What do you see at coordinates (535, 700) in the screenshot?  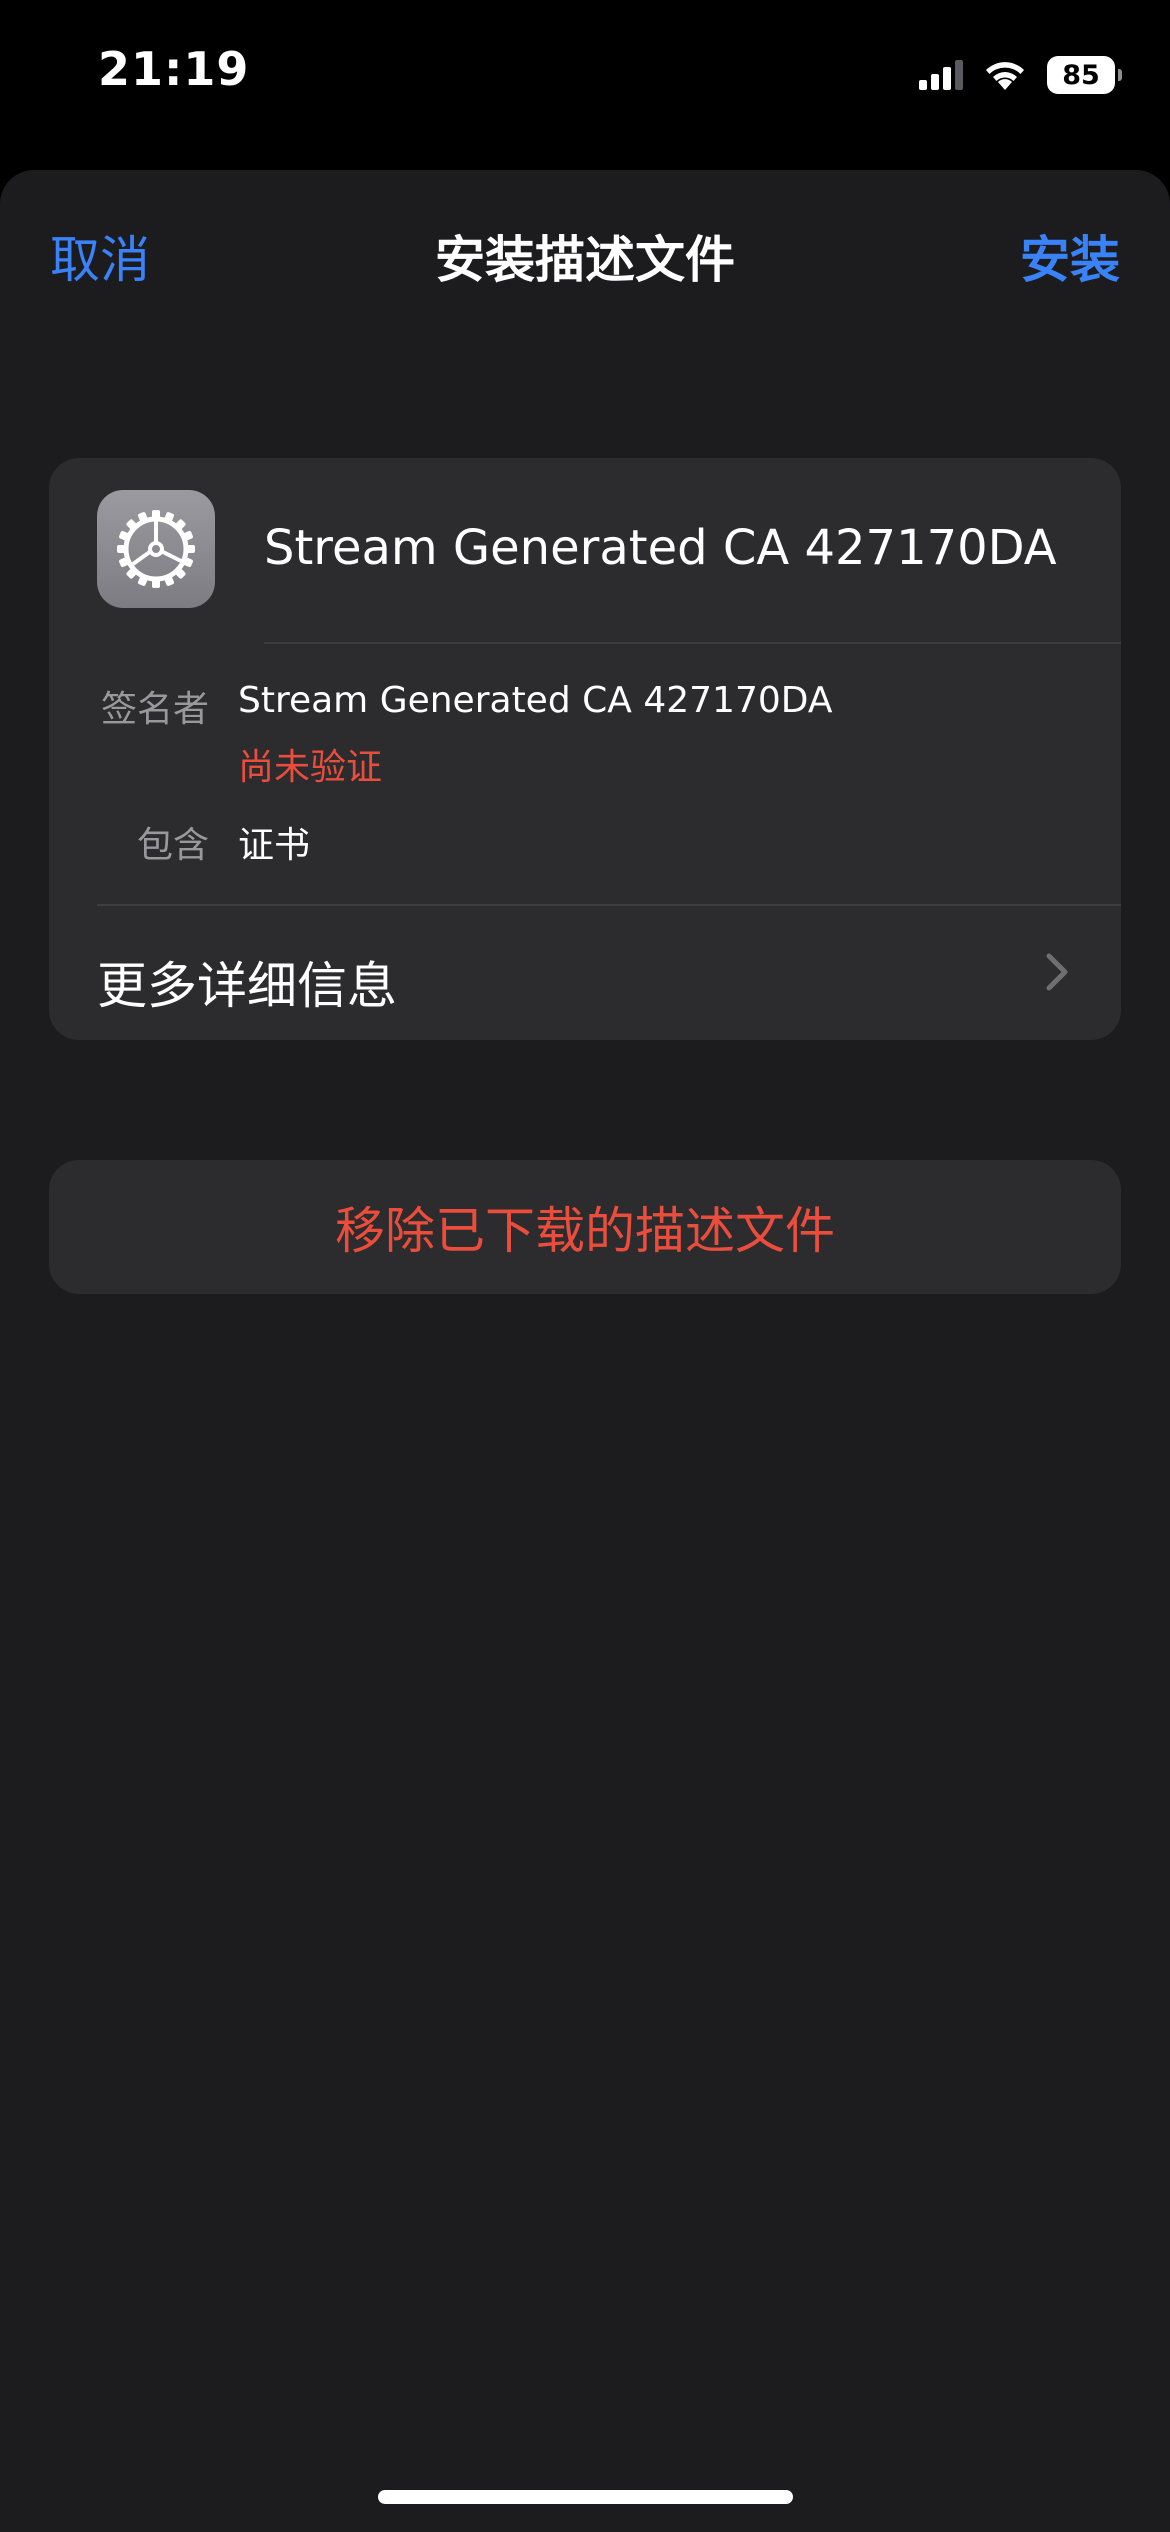 I see `signed-by-value: Stream Generated CA 427170DA` at bounding box center [535, 700].